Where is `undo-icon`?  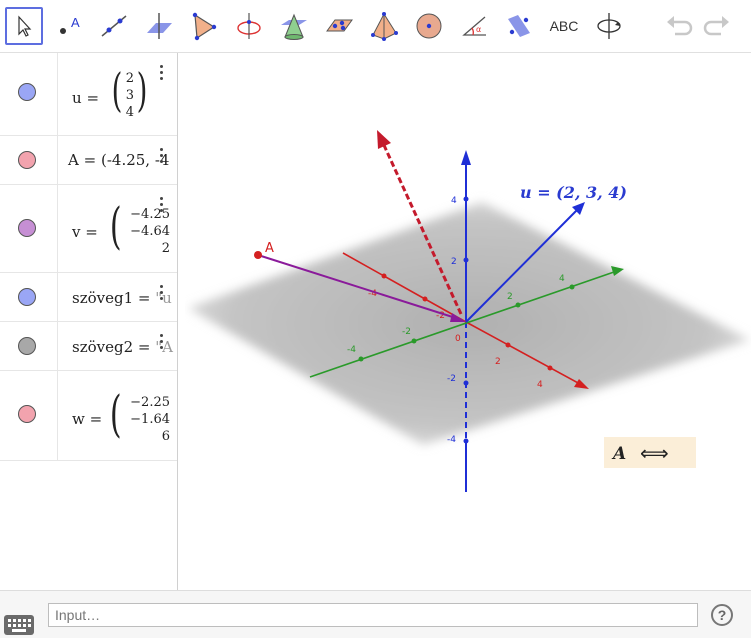 undo-icon is located at coordinates (679, 27).